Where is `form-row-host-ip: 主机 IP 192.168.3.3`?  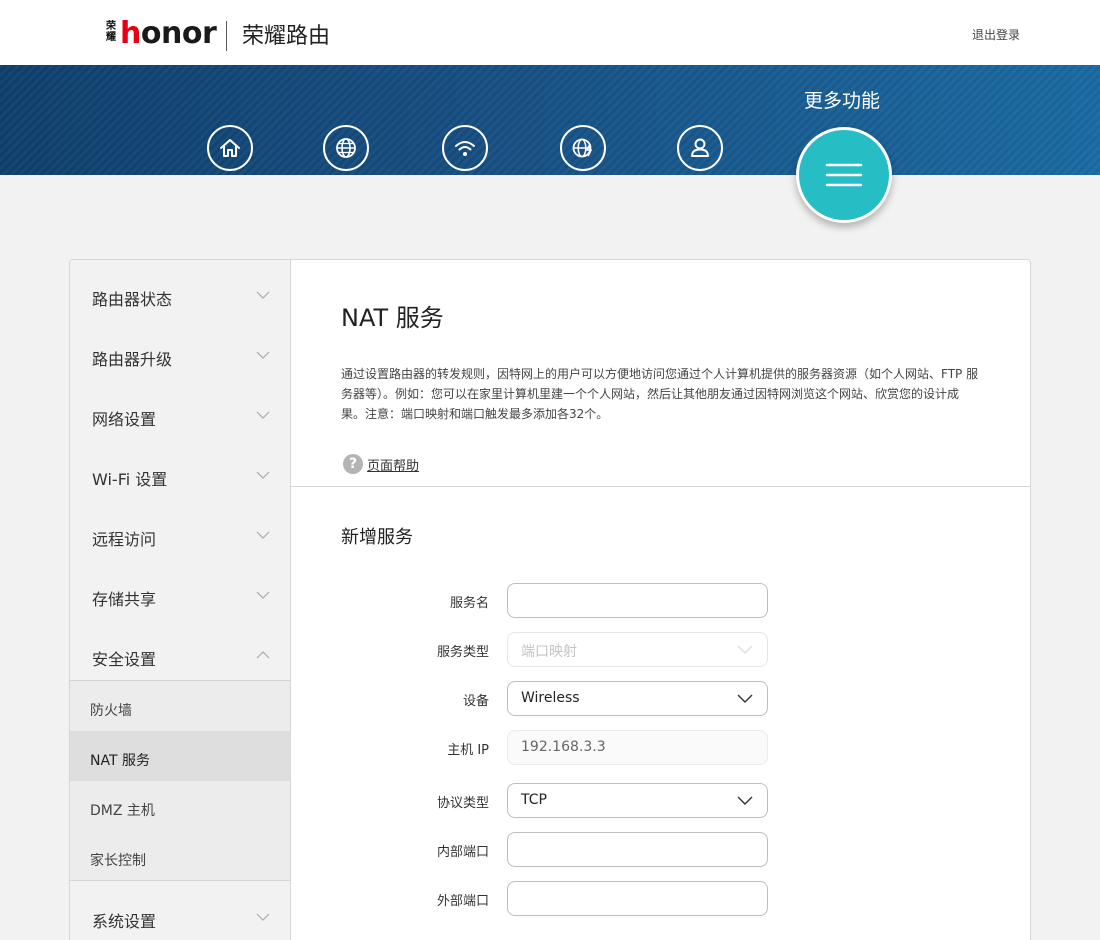
form-row-host-ip: 主机 IP 192.168.3.3 is located at coordinates (660, 748).